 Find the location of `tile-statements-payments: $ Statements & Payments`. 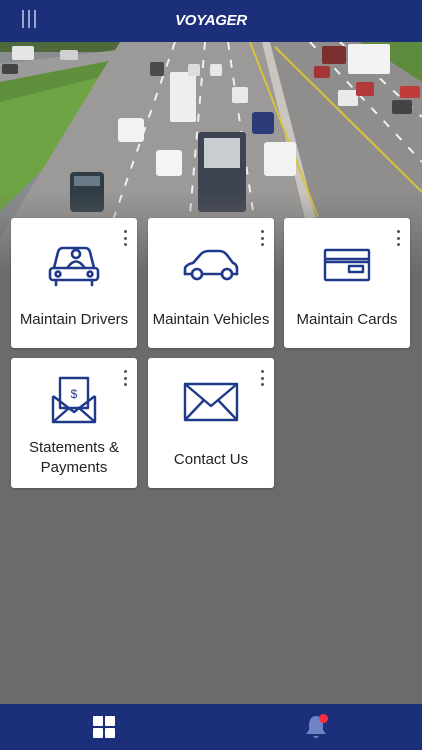

tile-statements-payments: $ Statements & Payments is located at coordinates (74, 423).